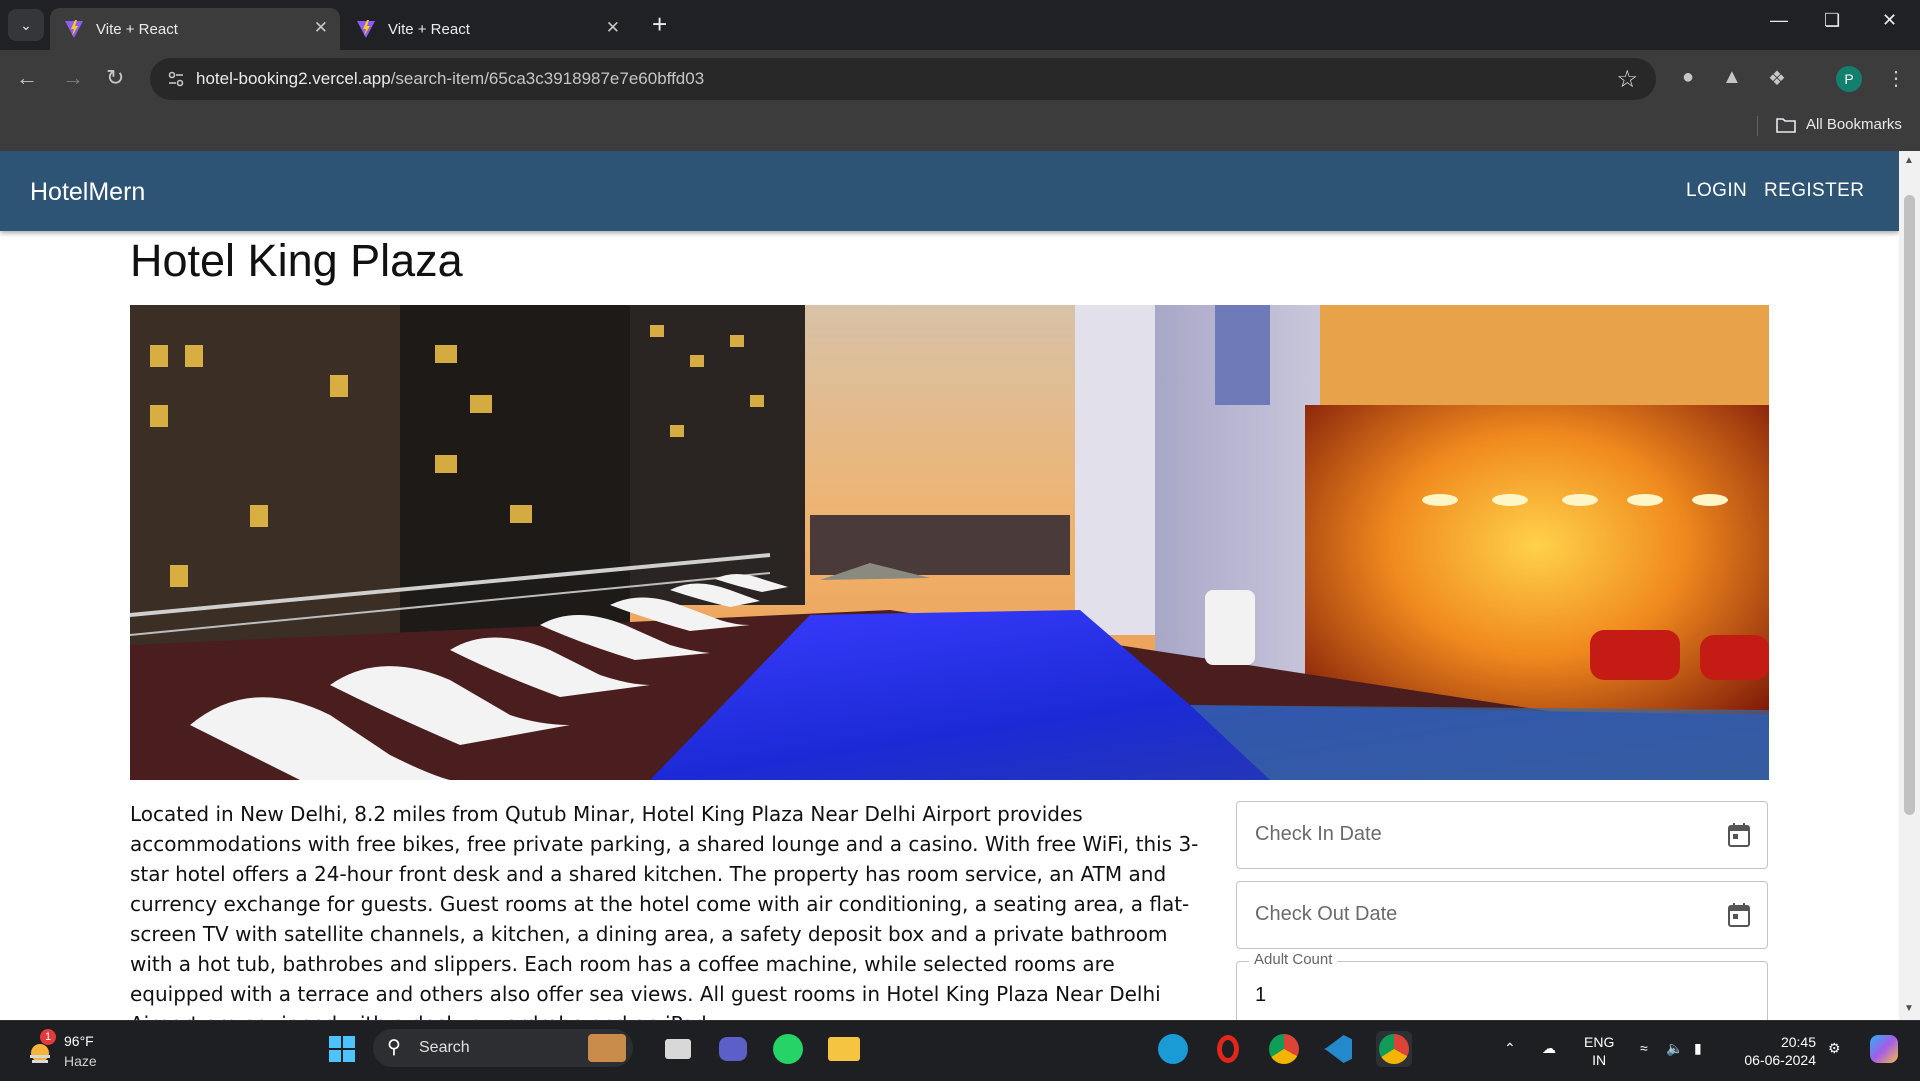  What do you see at coordinates (844, 1049) in the screenshot?
I see `file-explorer-icon` at bounding box center [844, 1049].